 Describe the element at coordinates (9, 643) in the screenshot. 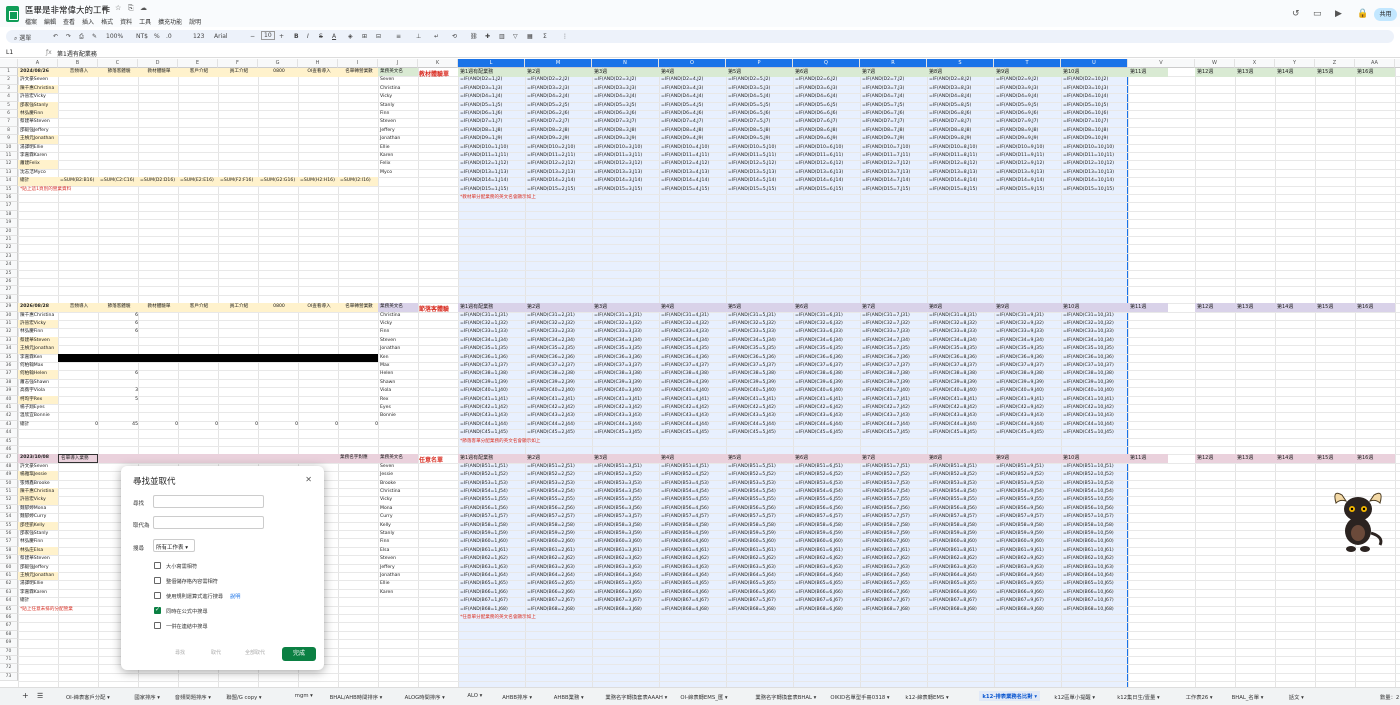

I see `row-header: 69` at that location.